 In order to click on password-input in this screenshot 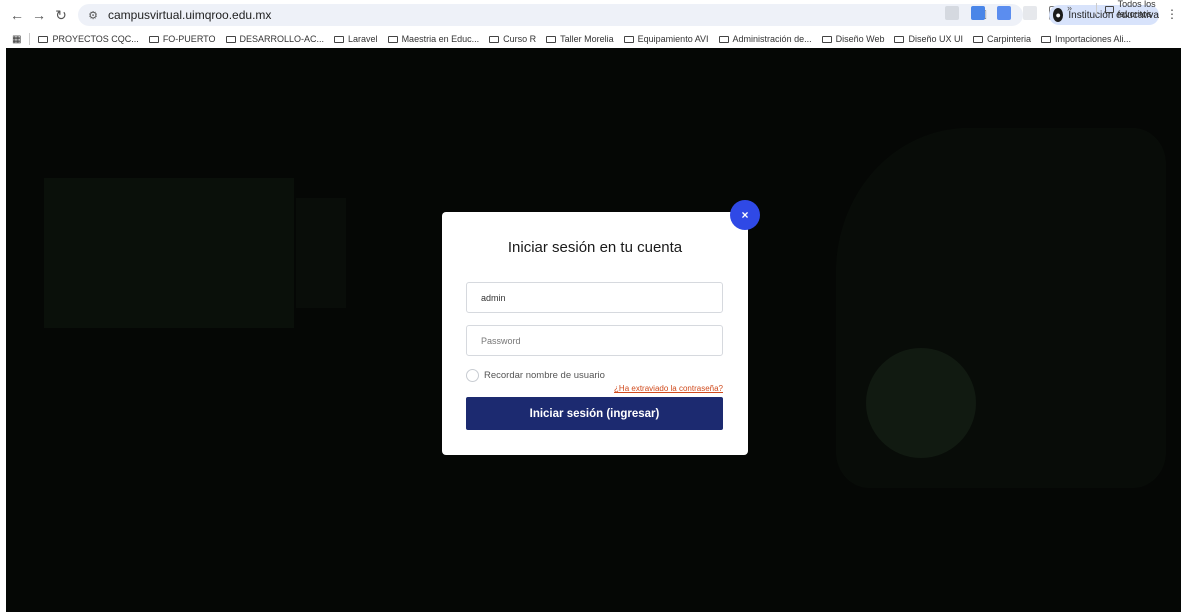, I will do `click(594, 340)`.